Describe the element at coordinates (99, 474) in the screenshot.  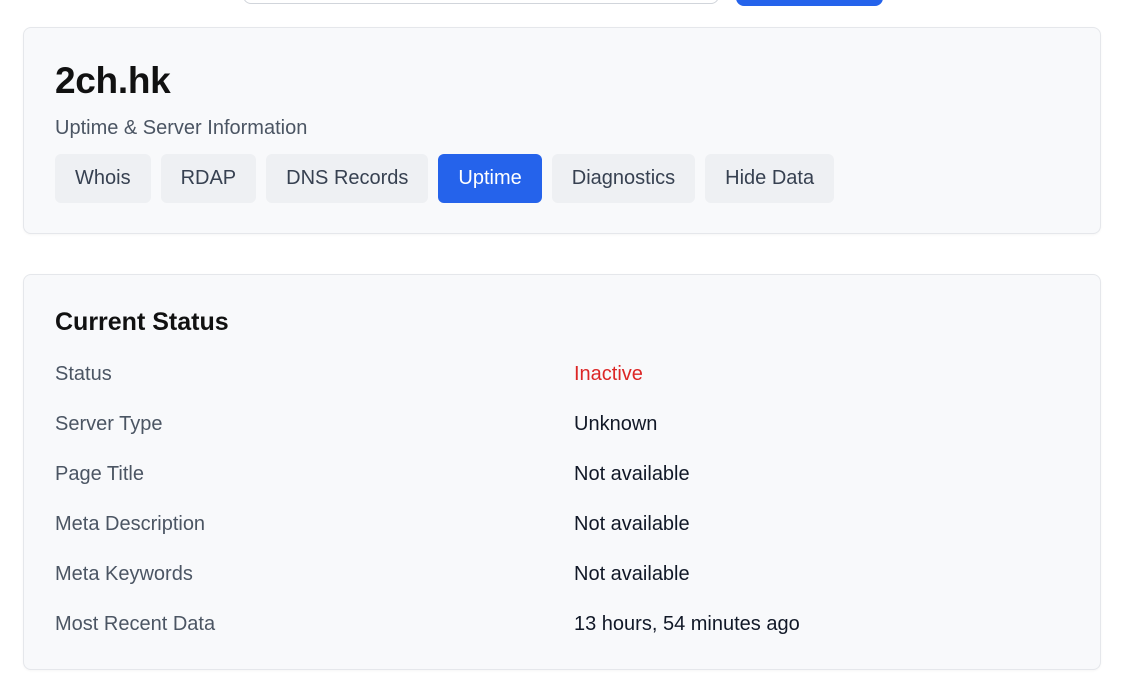
I see `row-label: Page Title` at that location.